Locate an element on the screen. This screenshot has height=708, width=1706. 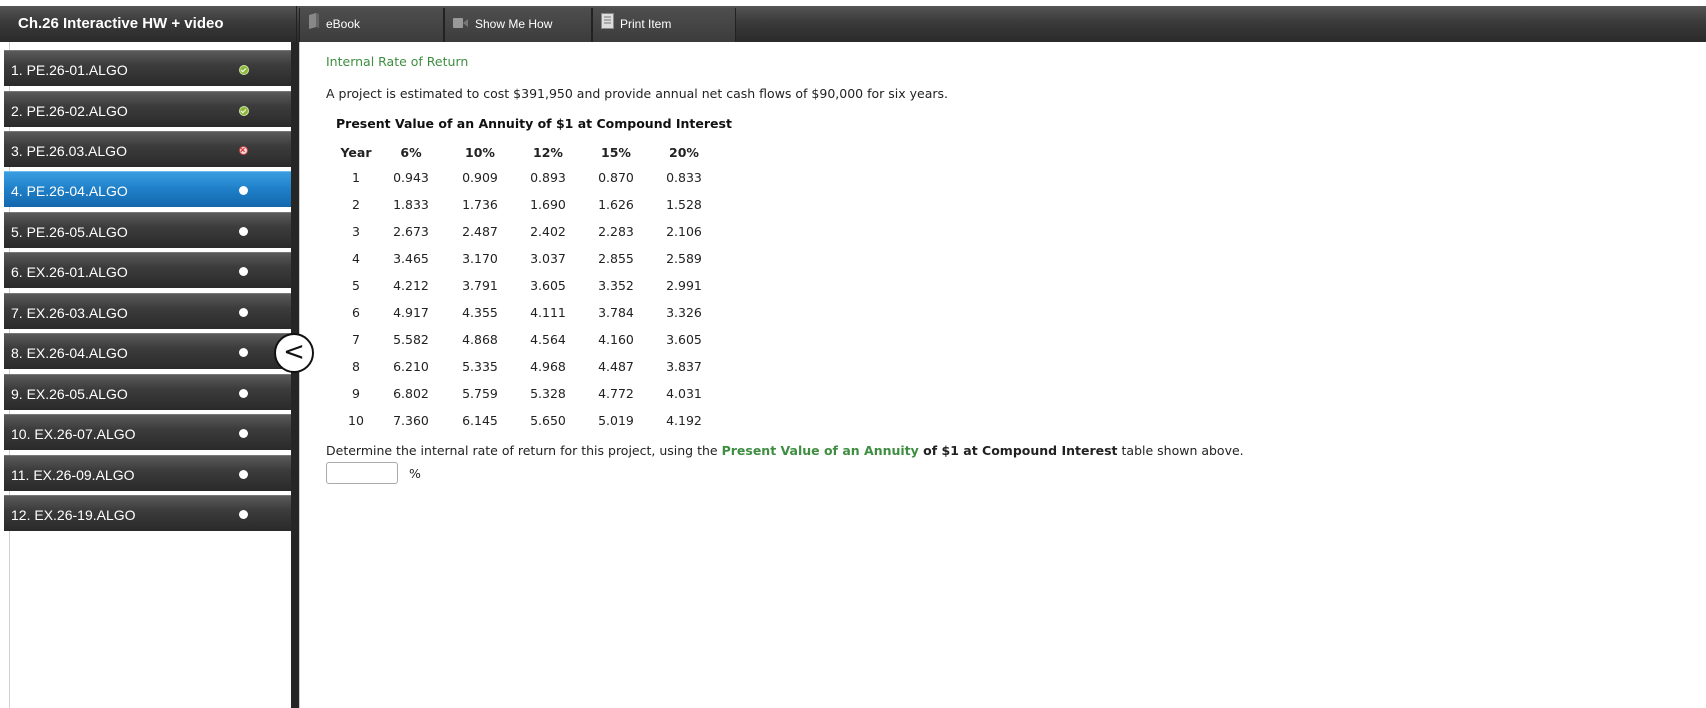
factor-cell: 2.402 is located at coordinates (548, 231).